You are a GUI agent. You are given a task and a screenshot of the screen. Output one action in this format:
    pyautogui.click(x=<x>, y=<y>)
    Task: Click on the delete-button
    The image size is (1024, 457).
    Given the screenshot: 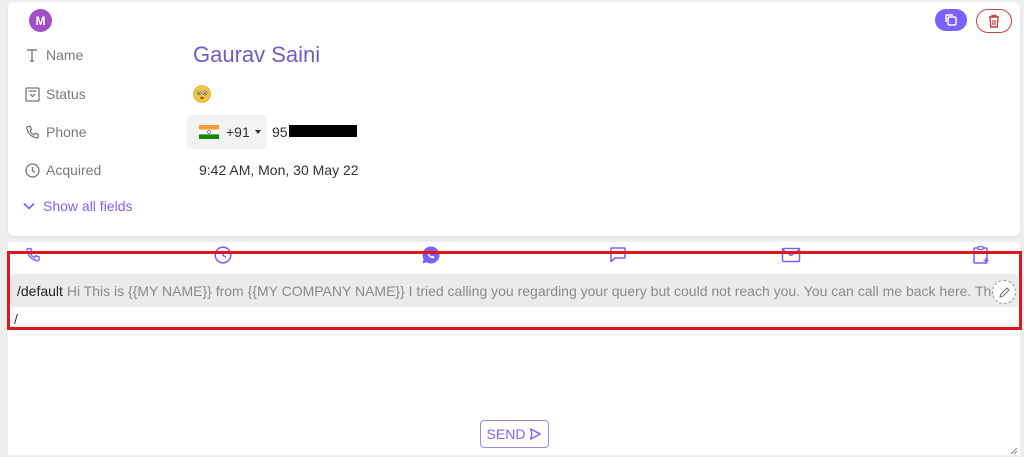 What is the action you would take?
    pyautogui.click(x=994, y=21)
    